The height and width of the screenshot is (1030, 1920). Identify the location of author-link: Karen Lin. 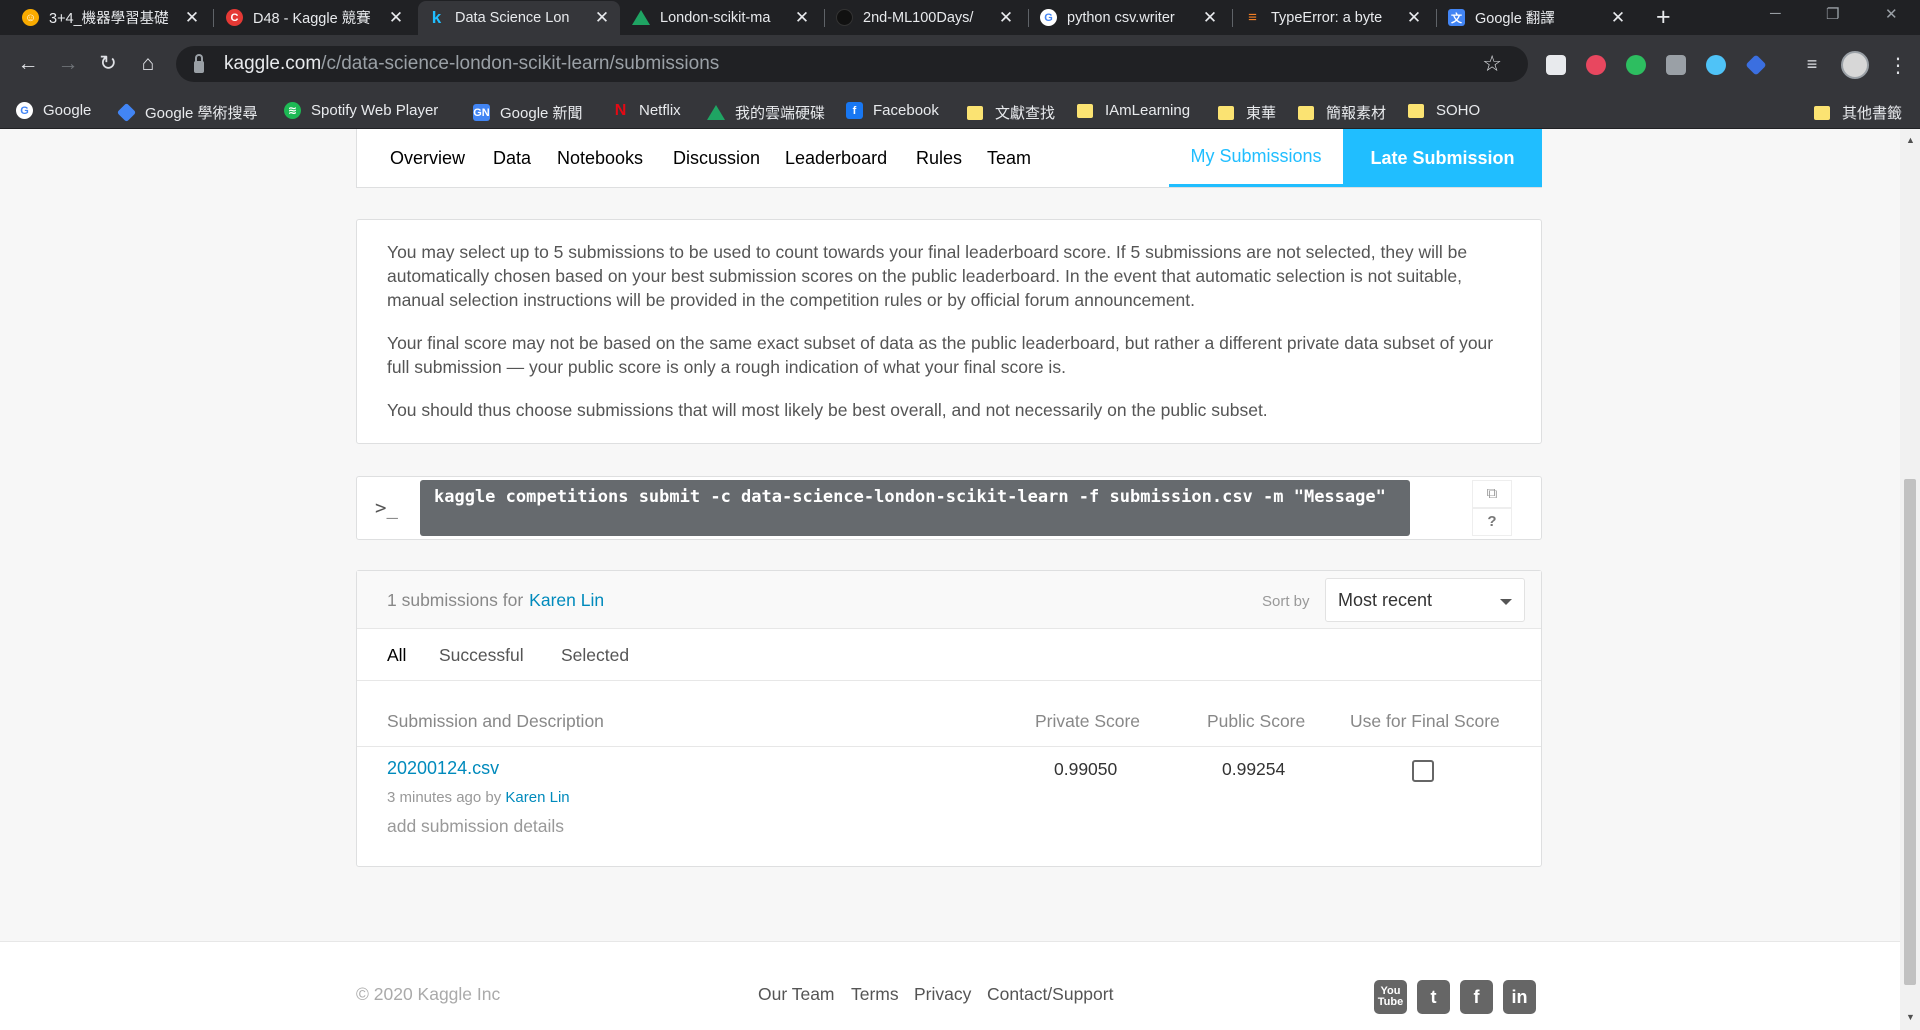
(537, 797).